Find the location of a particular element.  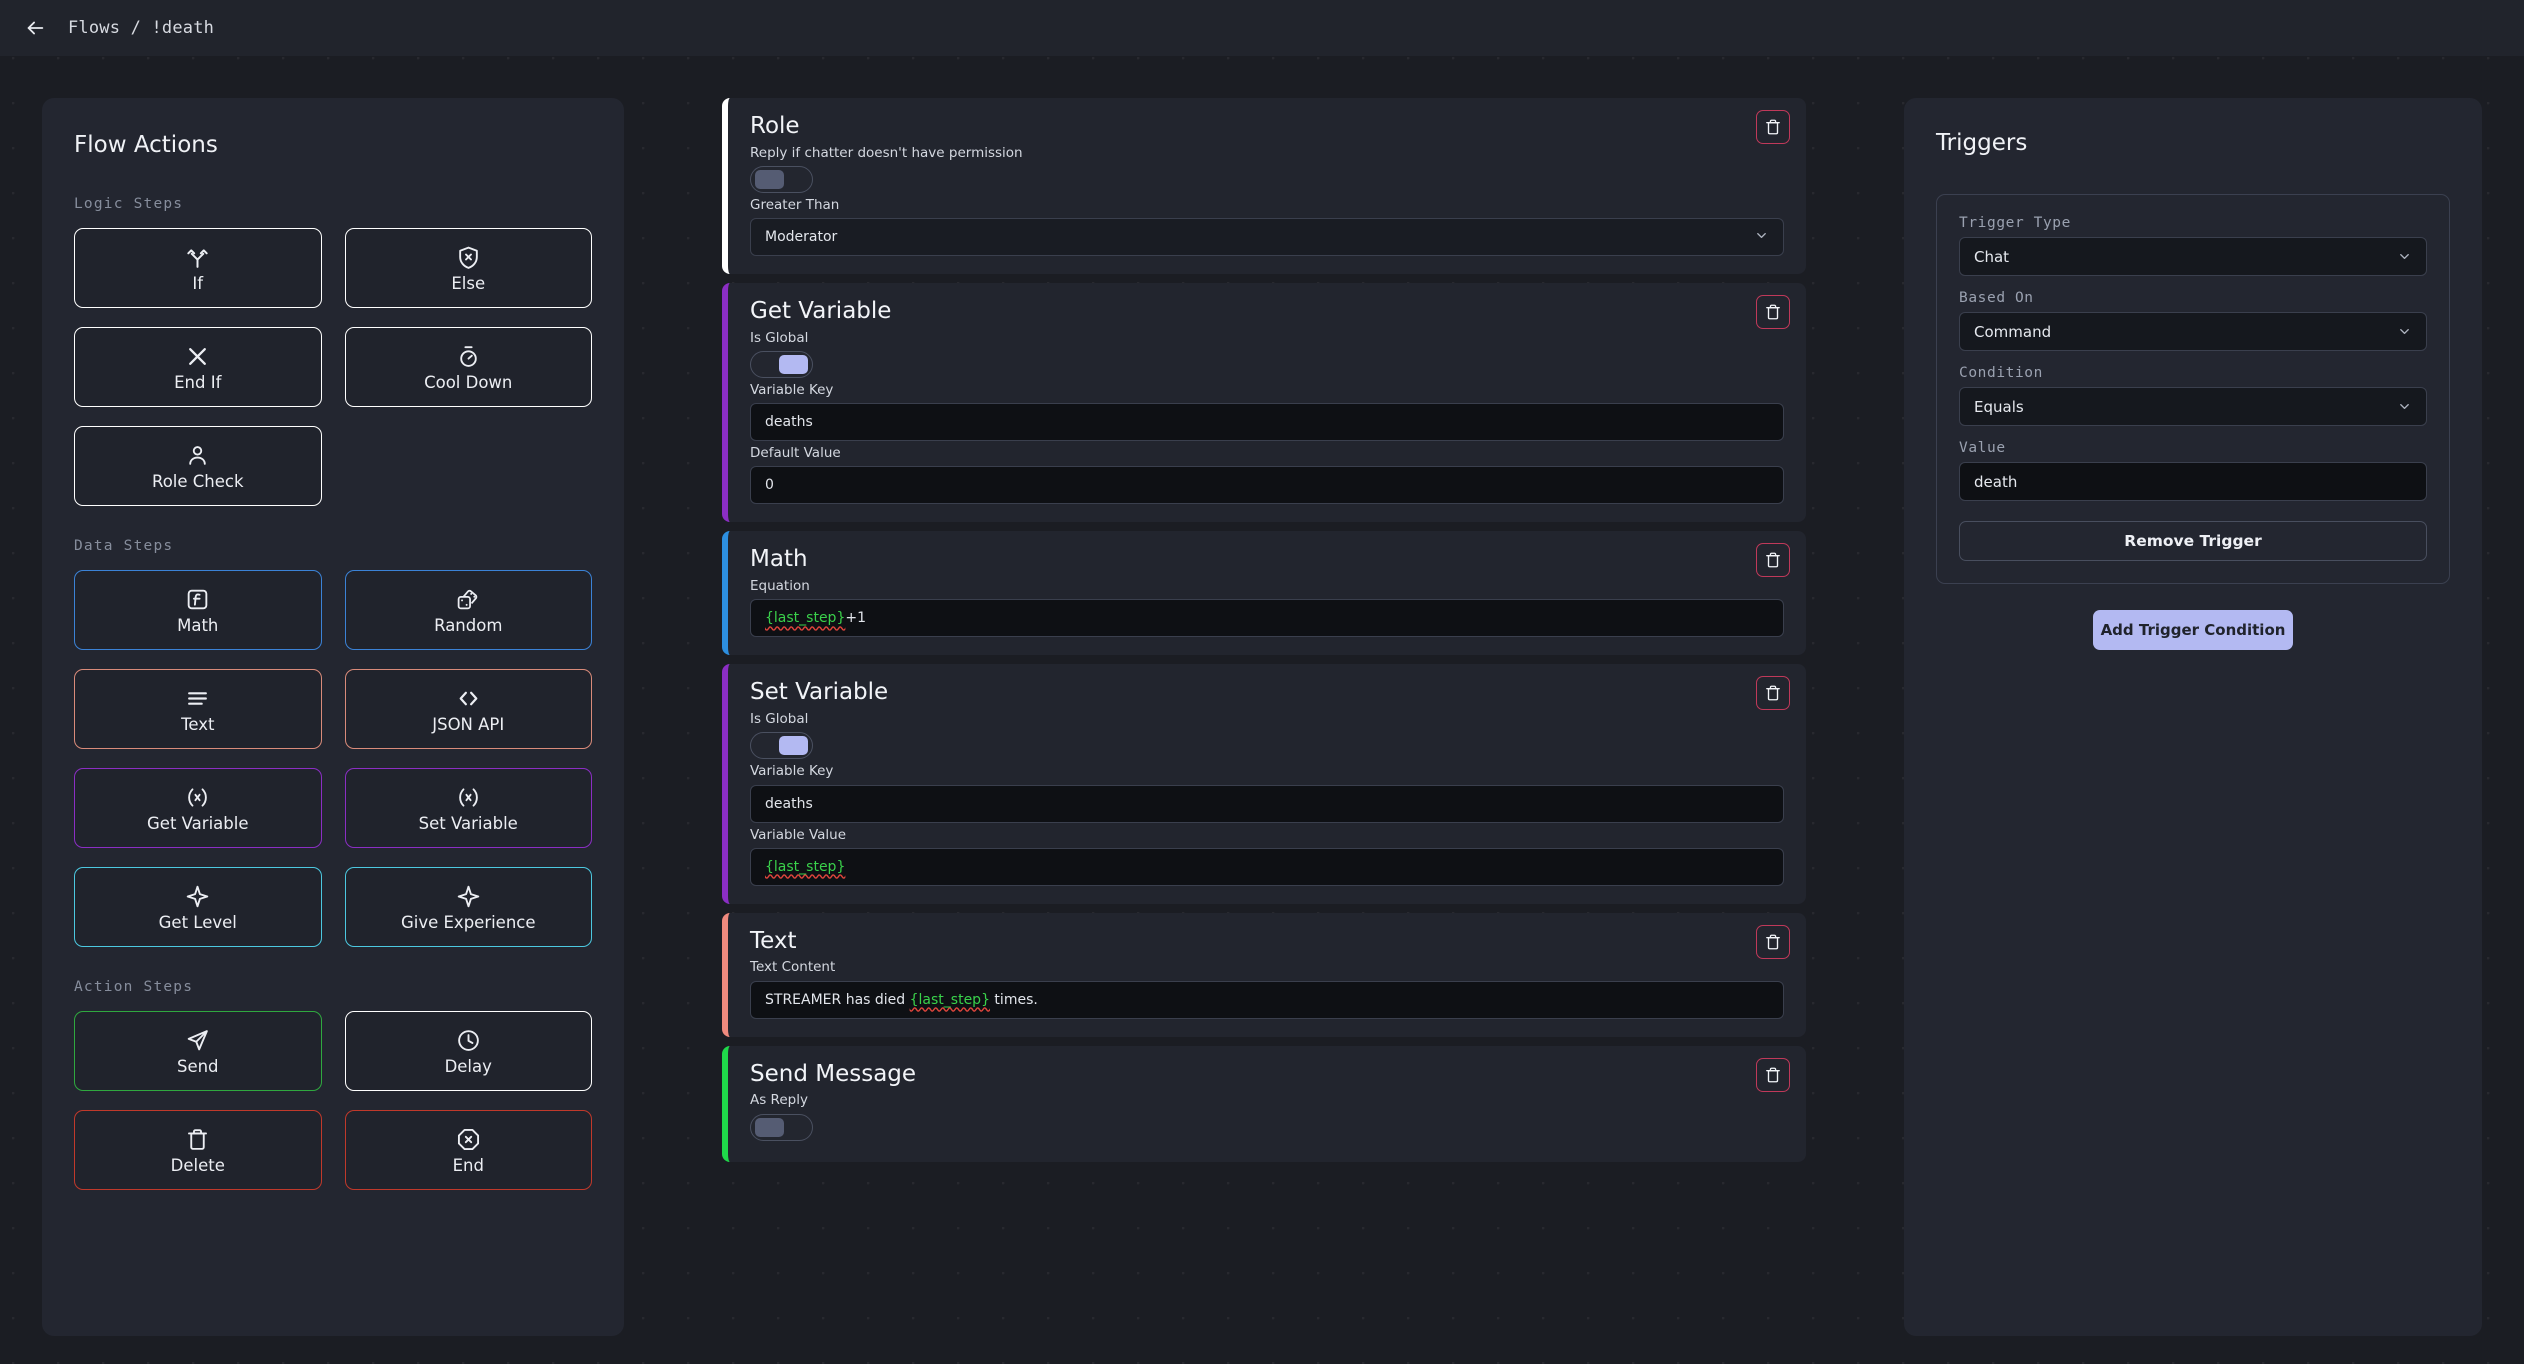

action-button-set-variable: Set Variable is located at coordinates (468, 808).